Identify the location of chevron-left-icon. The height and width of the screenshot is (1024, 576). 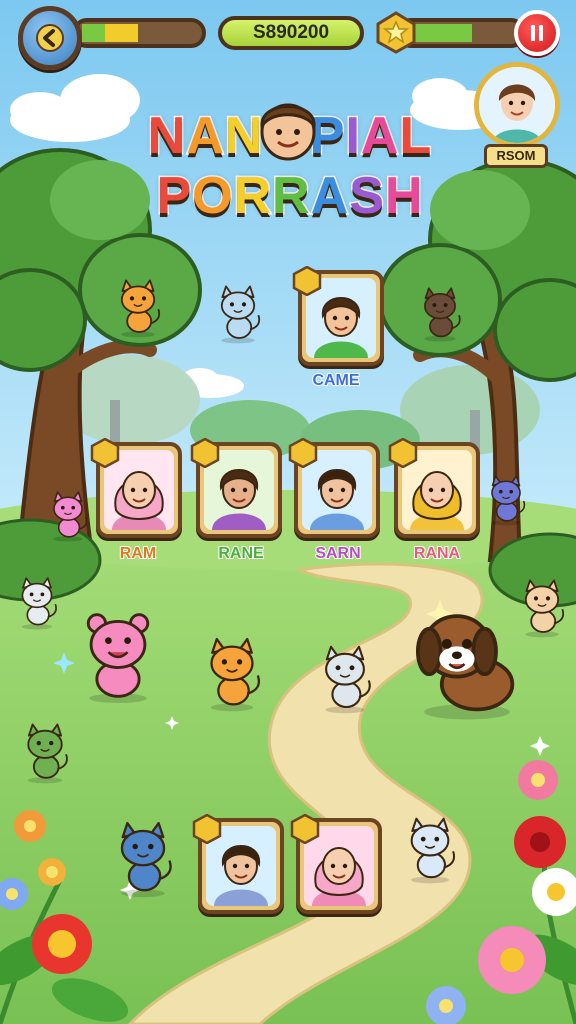
(50, 38).